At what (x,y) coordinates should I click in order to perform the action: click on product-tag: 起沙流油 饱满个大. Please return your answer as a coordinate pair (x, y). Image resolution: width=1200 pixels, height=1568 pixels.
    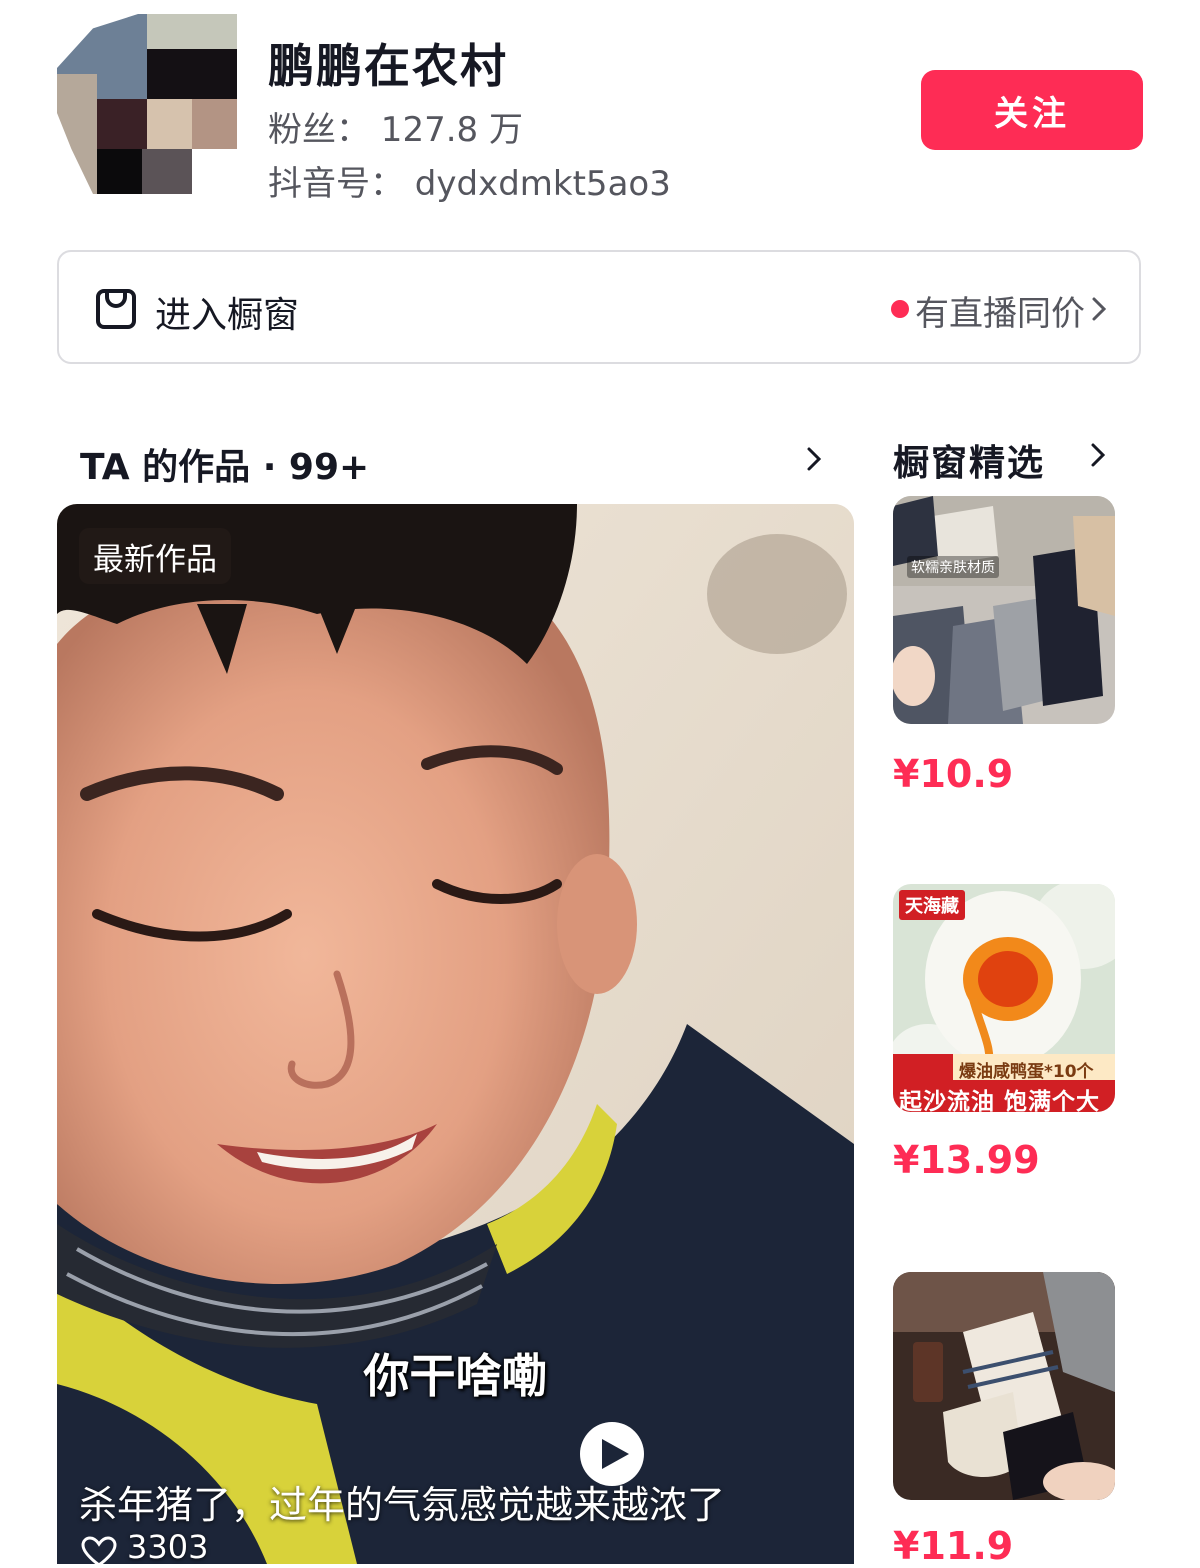
    Looking at the image, I should click on (1000, 1100).